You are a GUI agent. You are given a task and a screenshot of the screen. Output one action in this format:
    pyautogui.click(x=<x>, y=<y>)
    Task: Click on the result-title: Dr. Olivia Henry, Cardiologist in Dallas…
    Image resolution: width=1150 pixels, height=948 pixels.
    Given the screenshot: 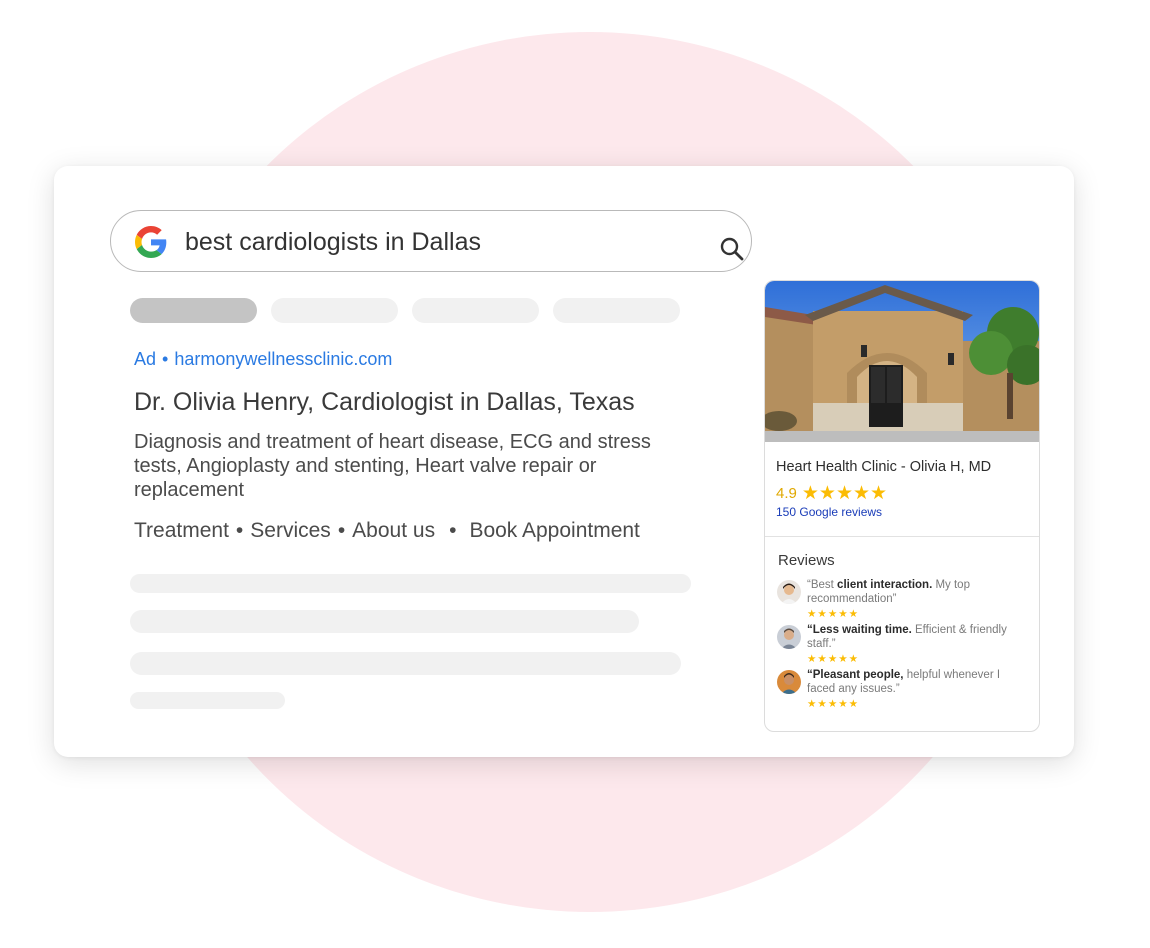 What is the action you would take?
    pyautogui.click(x=384, y=402)
    